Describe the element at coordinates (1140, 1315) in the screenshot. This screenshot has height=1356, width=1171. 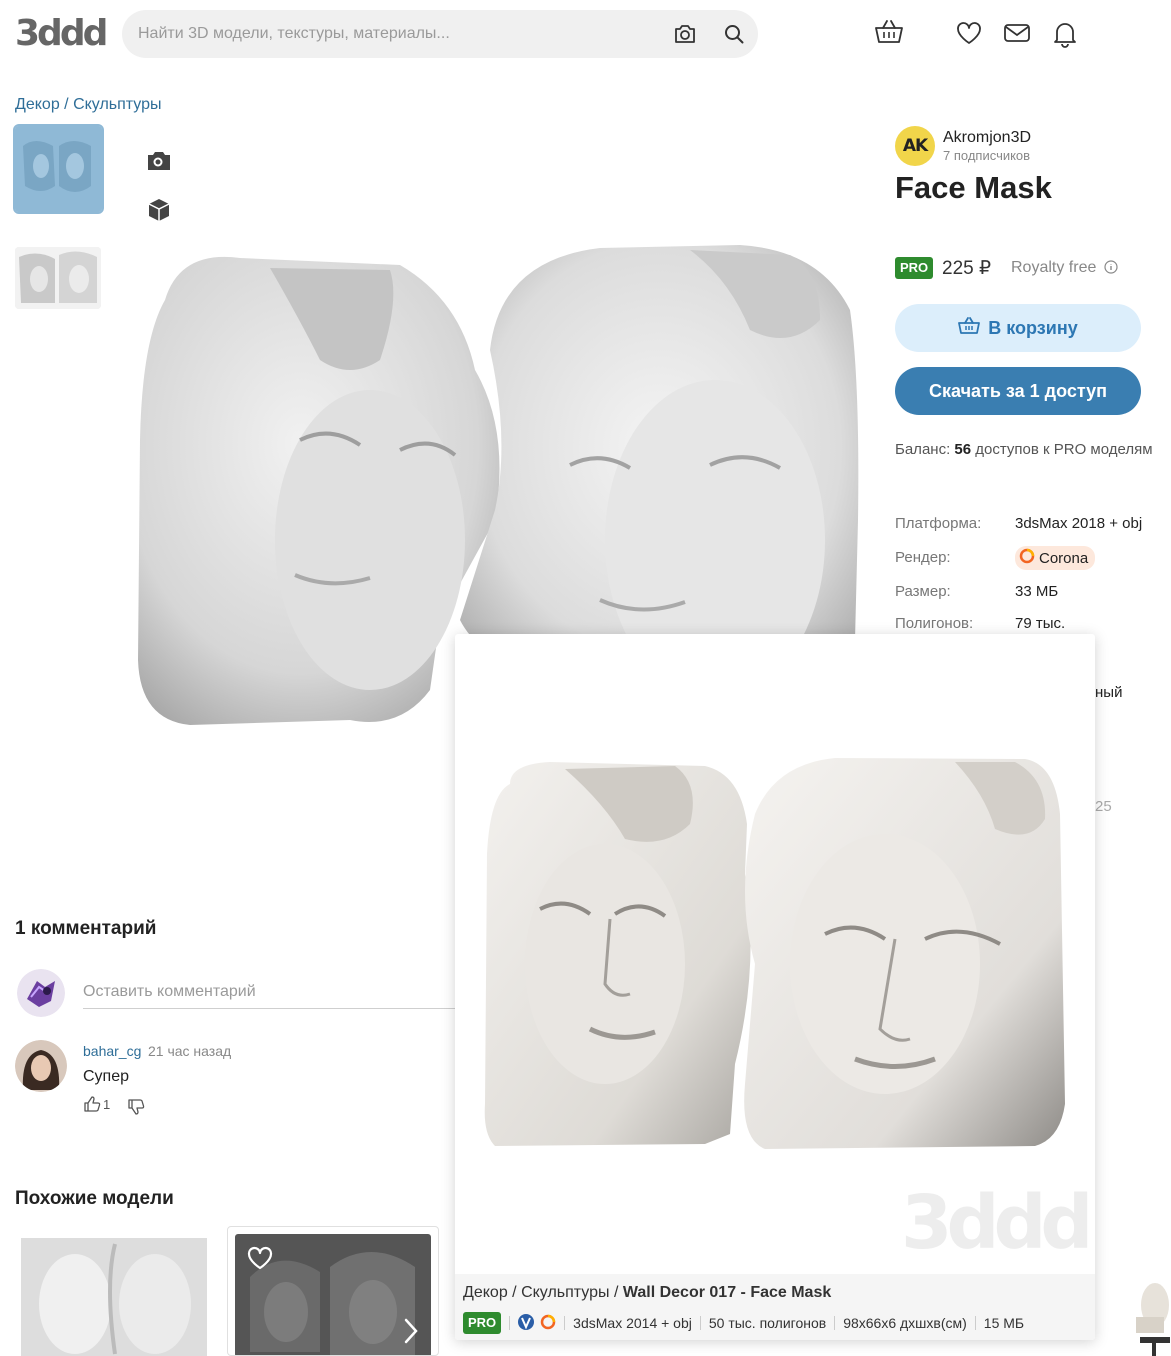
I see `similar-model-card-partial` at that location.